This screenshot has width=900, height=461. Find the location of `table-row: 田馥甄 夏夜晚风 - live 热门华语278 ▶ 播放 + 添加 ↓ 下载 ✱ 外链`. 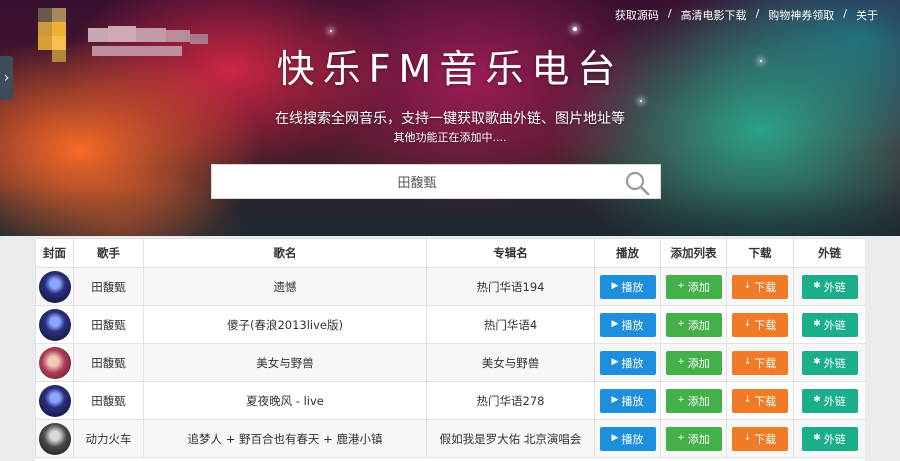

table-row: 田馥甄 夏夜晚风 - live 热门华语278 ▶ 播放 + 添加 ↓ 下载 ✱ 外链 is located at coordinates (450, 400).